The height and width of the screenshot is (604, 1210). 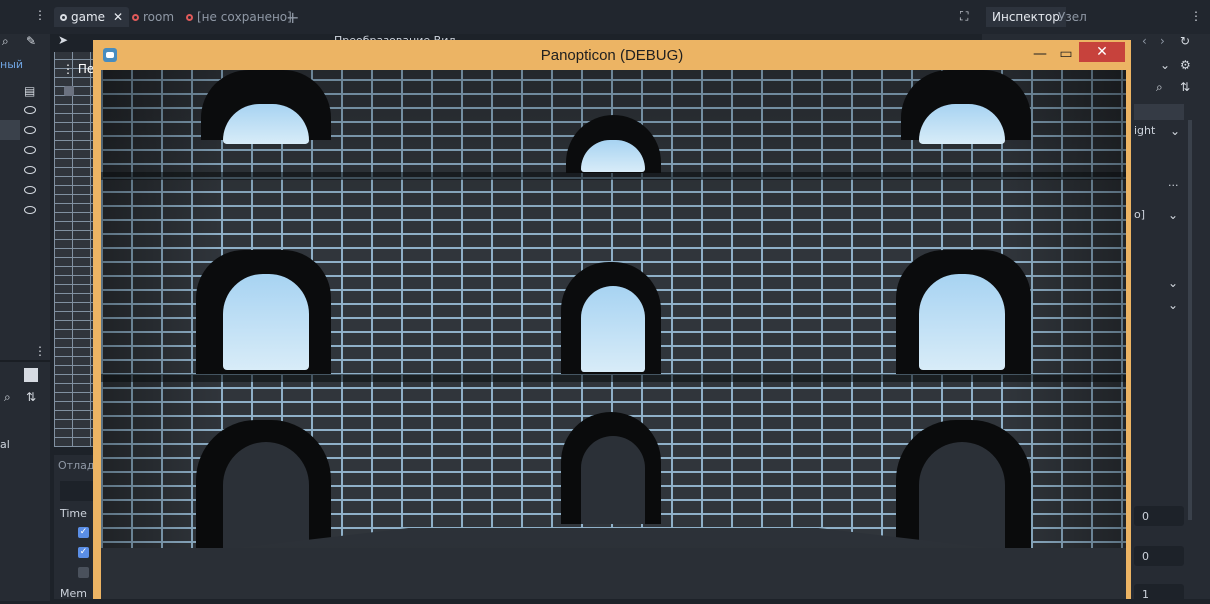 I want to click on dock-text: al, so click(x=5, y=444).